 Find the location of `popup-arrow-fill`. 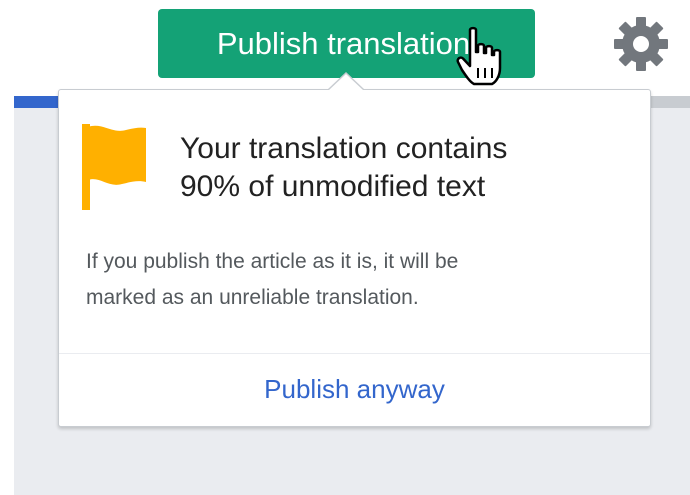

popup-arrow-fill is located at coordinates (346, 82).